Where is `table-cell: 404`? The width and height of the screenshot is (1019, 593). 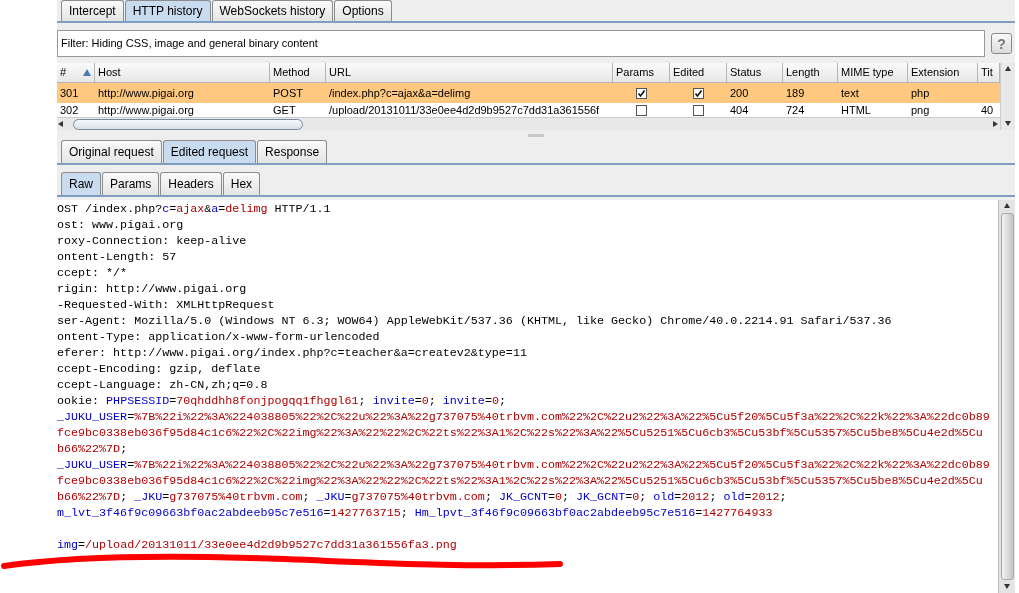
table-cell: 404 is located at coordinates (739, 110).